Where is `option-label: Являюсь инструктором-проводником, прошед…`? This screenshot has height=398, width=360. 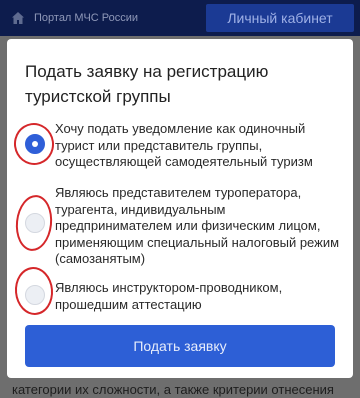 option-label: Являюсь инструктором-проводником, прошед… is located at coordinates (200, 296).